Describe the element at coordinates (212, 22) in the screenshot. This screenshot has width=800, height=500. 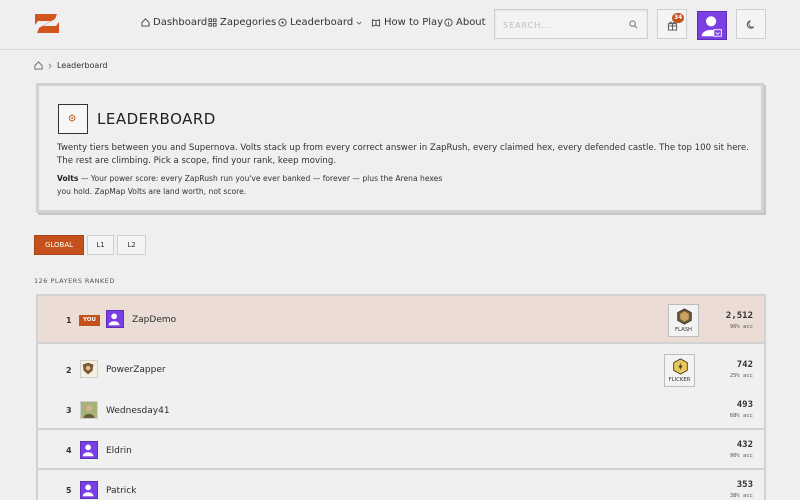
I see `grid-icon` at that location.